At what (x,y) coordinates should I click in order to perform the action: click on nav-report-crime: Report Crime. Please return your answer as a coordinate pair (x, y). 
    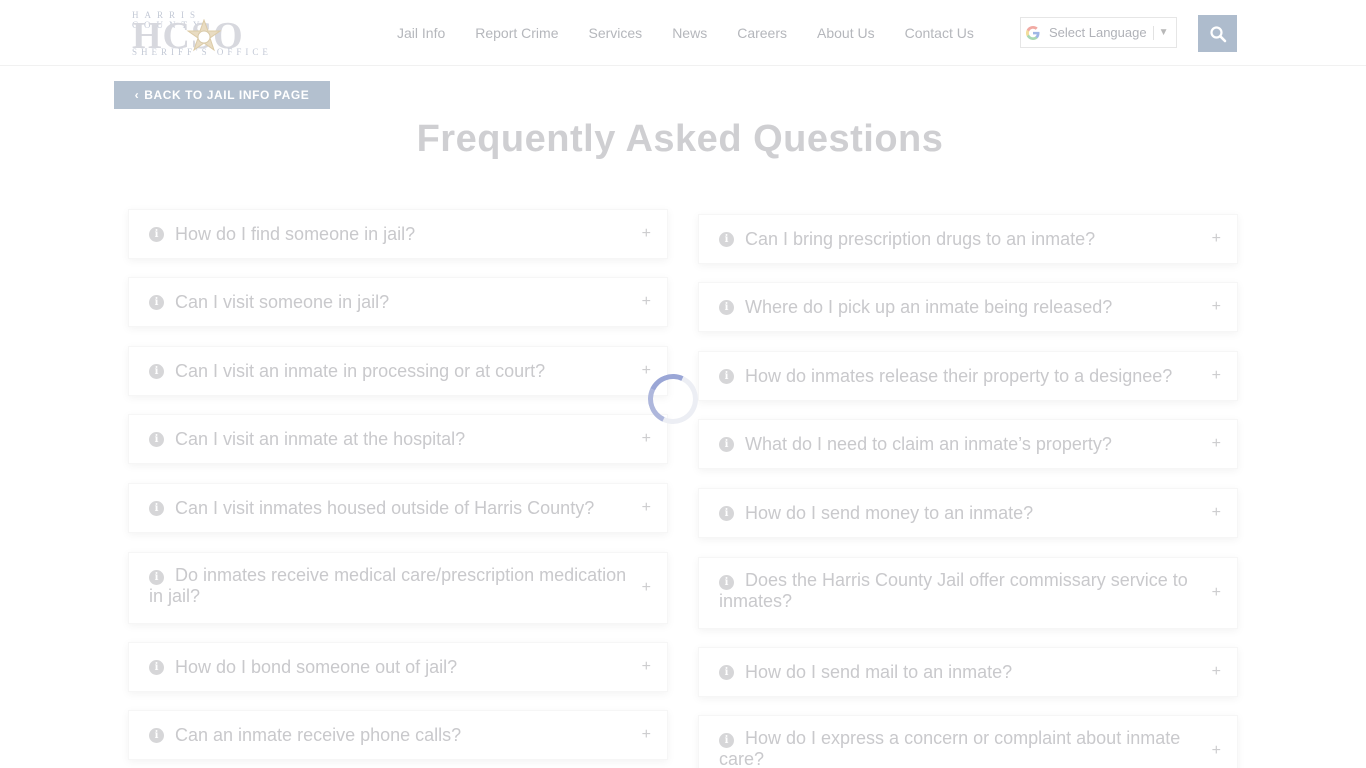
    Looking at the image, I should click on (516, 33).